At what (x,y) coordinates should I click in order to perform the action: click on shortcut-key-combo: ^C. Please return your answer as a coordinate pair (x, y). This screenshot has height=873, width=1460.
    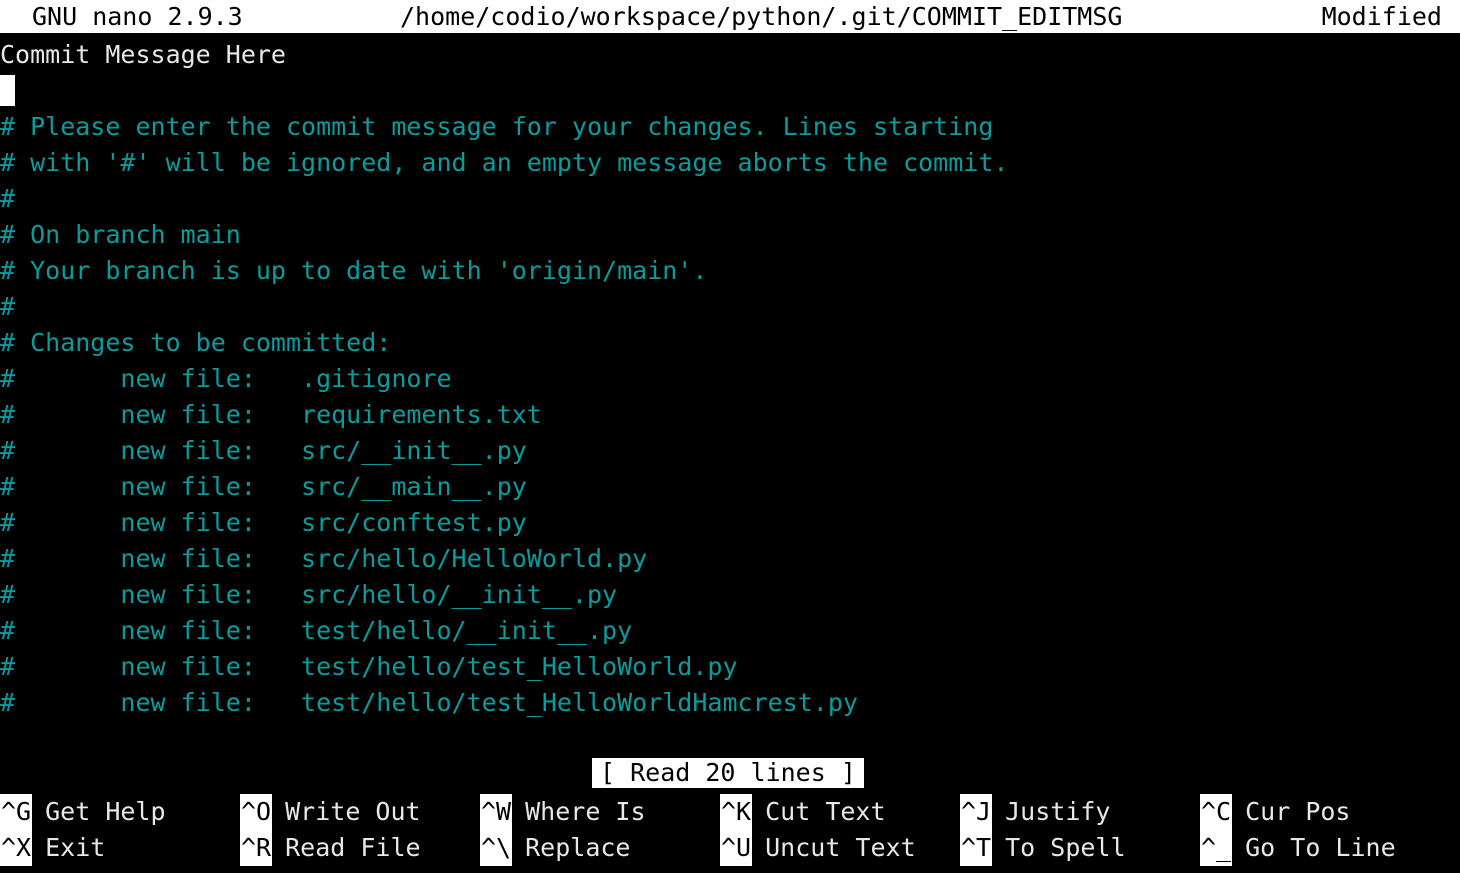
    Looking at the image, I should click on (1216, 812).